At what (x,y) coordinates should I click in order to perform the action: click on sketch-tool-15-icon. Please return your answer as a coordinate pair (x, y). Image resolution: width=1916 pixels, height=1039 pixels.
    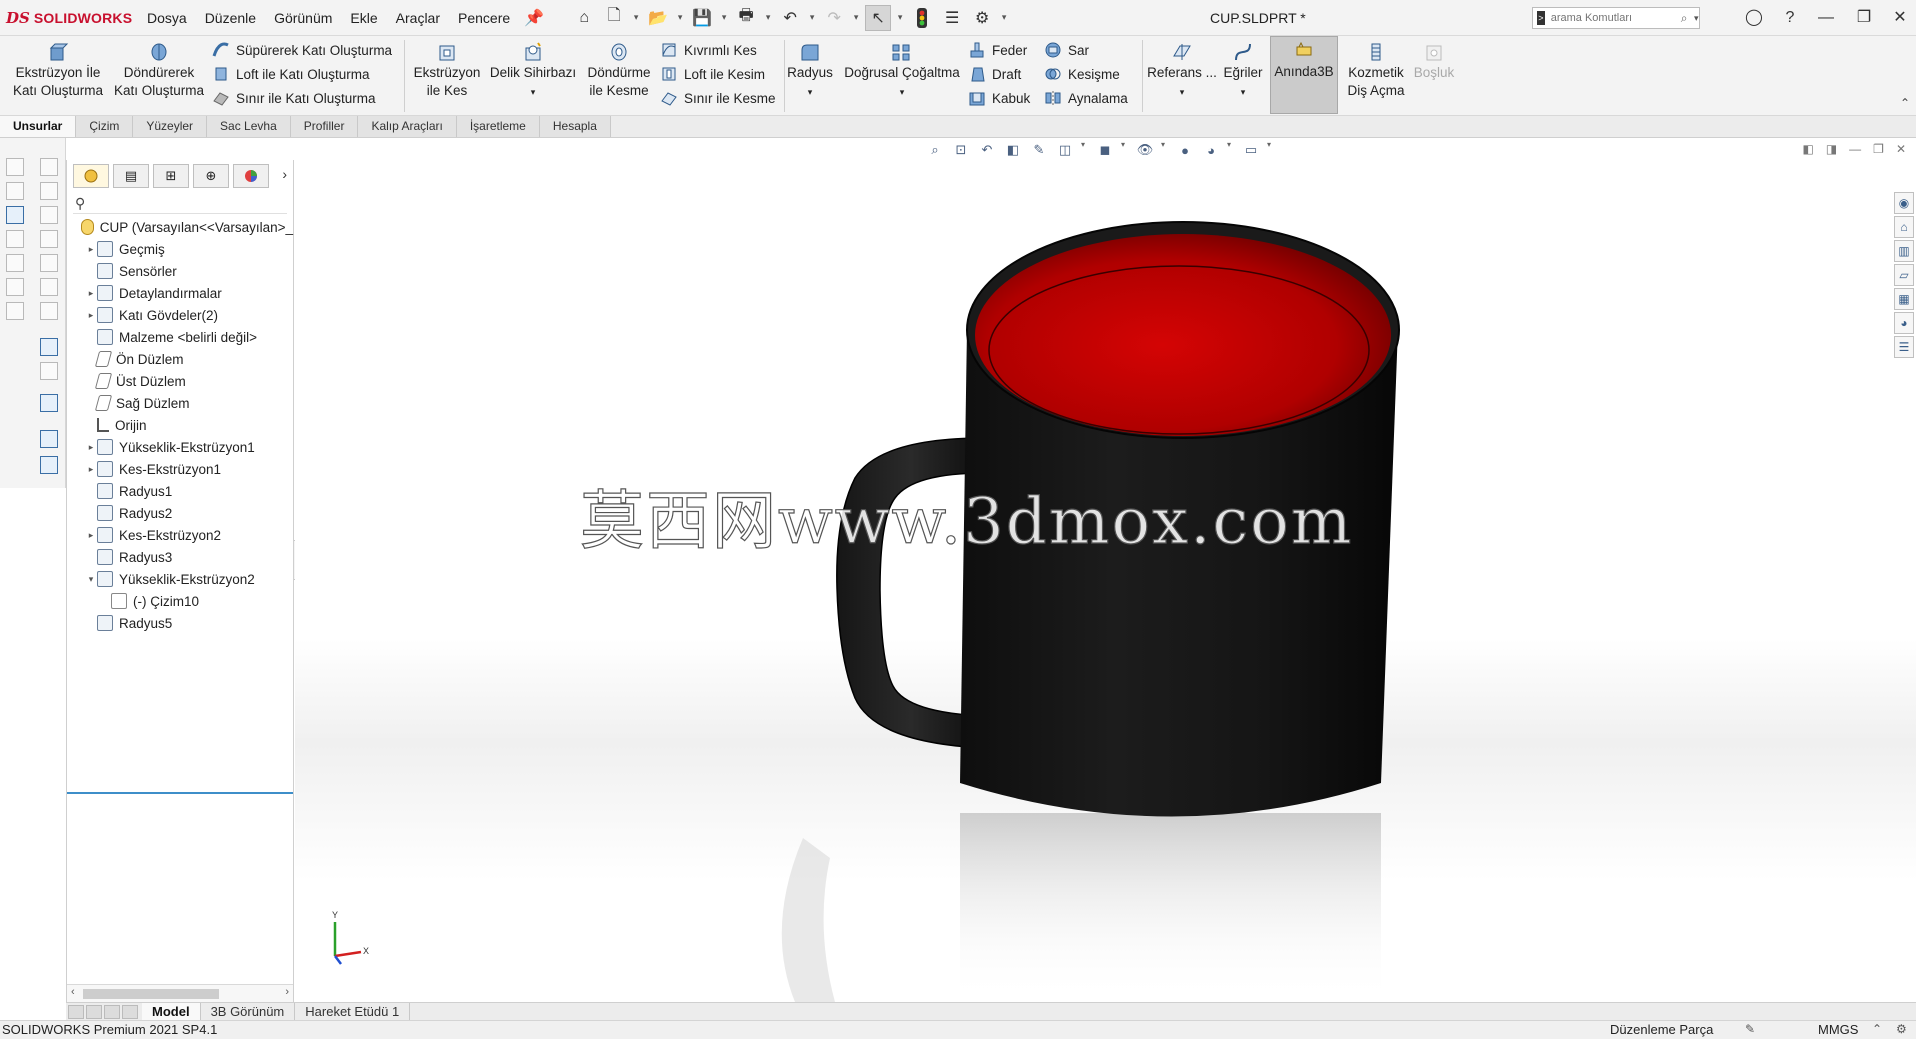
    Looking at the image, I should click on (49, 347).